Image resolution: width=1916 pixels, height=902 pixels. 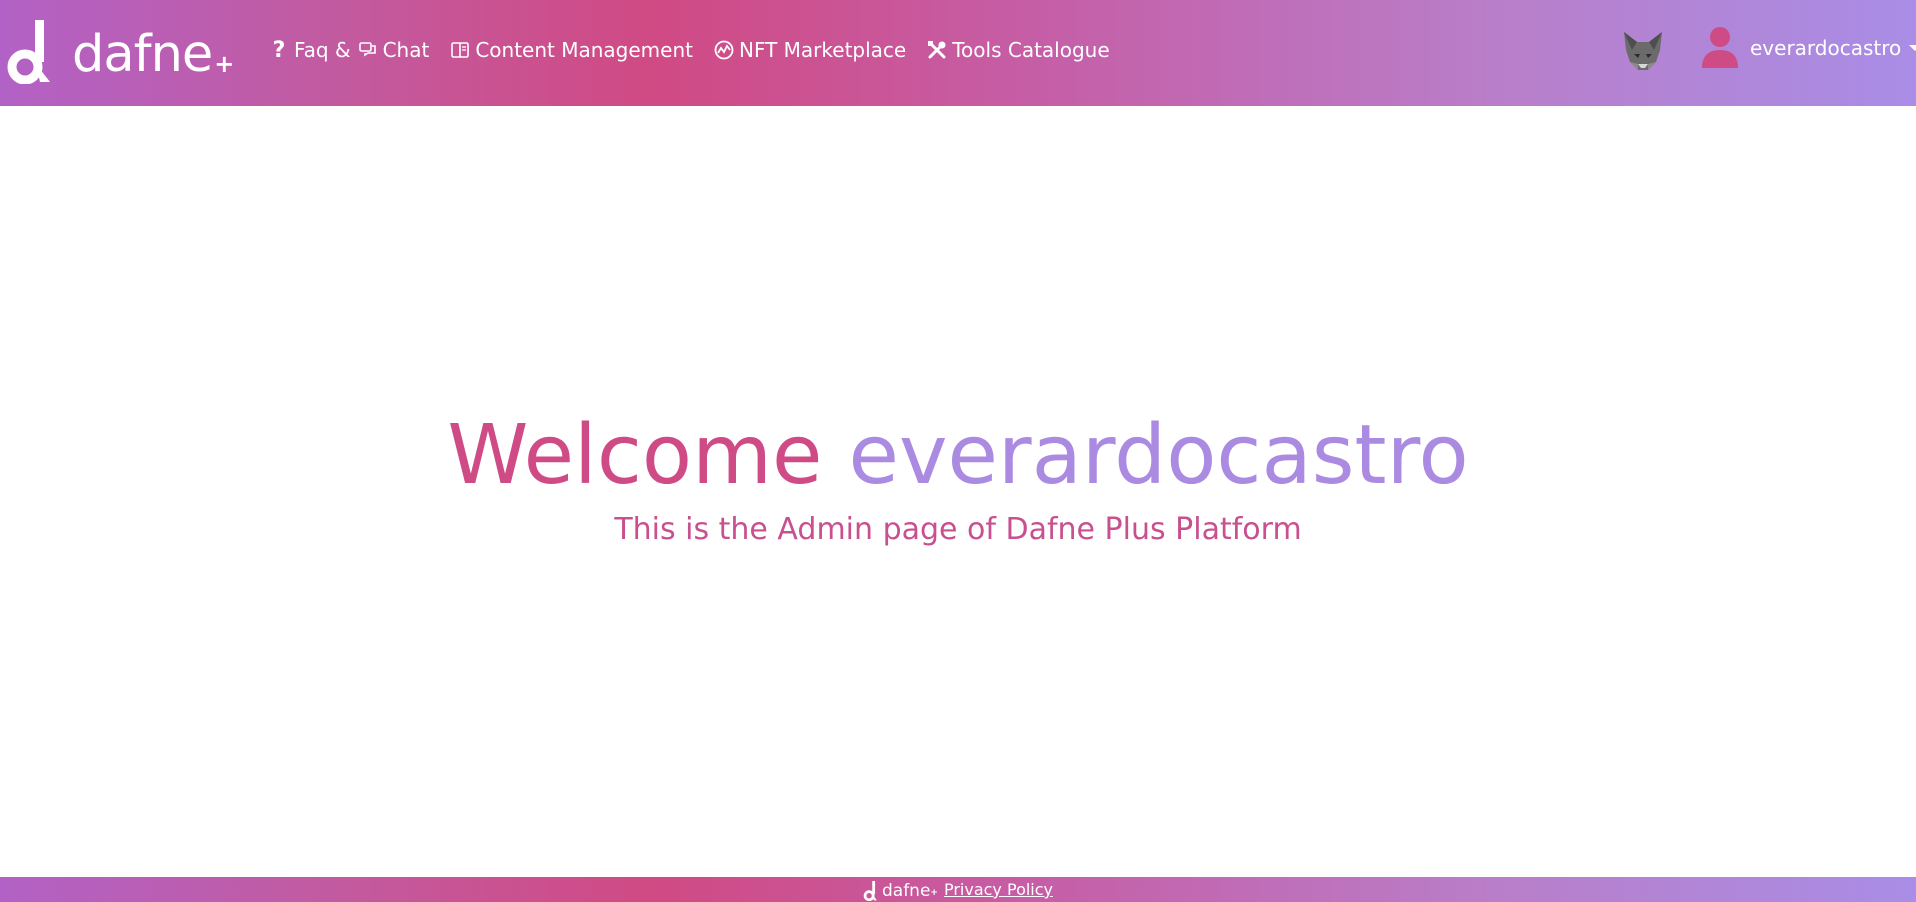 What do you see at coordinates (1158, 455) in the screenshot?
I see `welcome-username: everardocastro` at bounding box center [1158, 455].